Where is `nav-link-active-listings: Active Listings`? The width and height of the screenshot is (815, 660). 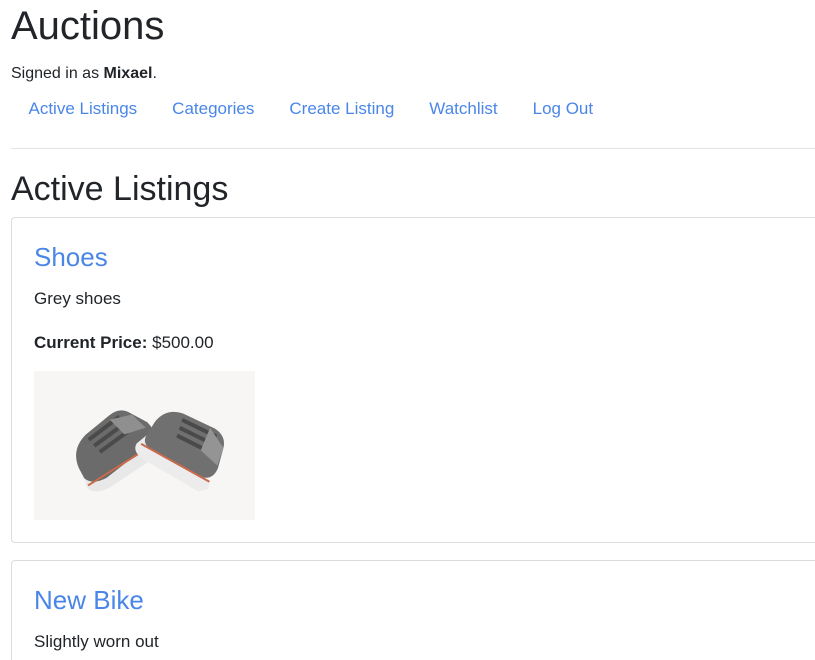 nav-link-active-listings: Active Listings is located at coordinates (83, 109).